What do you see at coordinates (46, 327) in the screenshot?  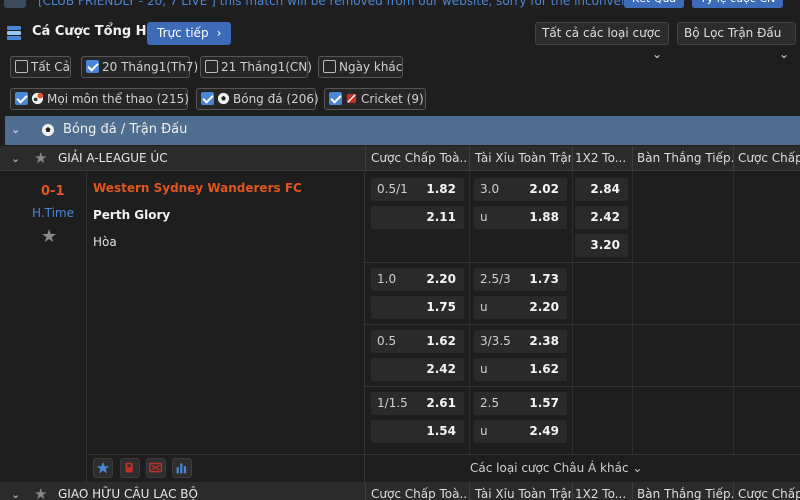 I see `match-status: 0-1 H.Time ★` at bounding box center [46, 327].